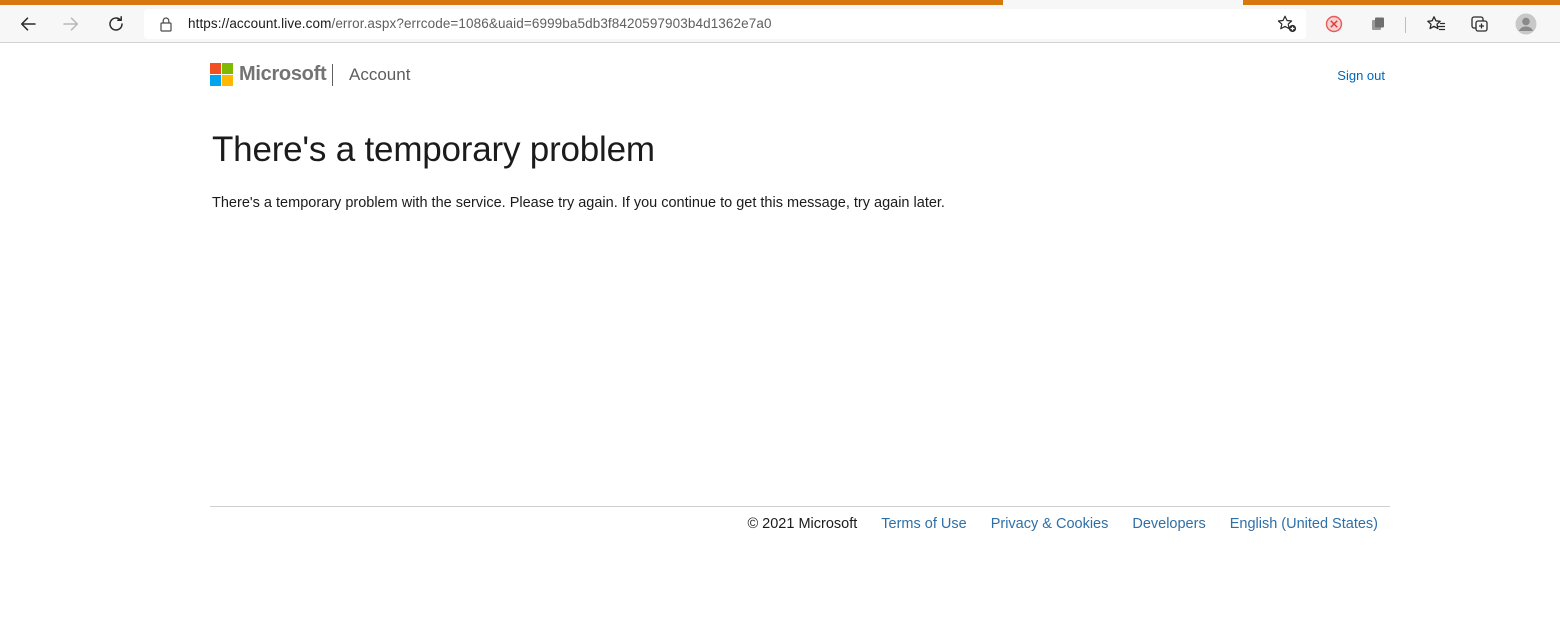 This screenshot has height=617, width=1560. Describe the element at coordinates (1287, 24) in the screenshot. I see `add-favorite-icon` at that location.